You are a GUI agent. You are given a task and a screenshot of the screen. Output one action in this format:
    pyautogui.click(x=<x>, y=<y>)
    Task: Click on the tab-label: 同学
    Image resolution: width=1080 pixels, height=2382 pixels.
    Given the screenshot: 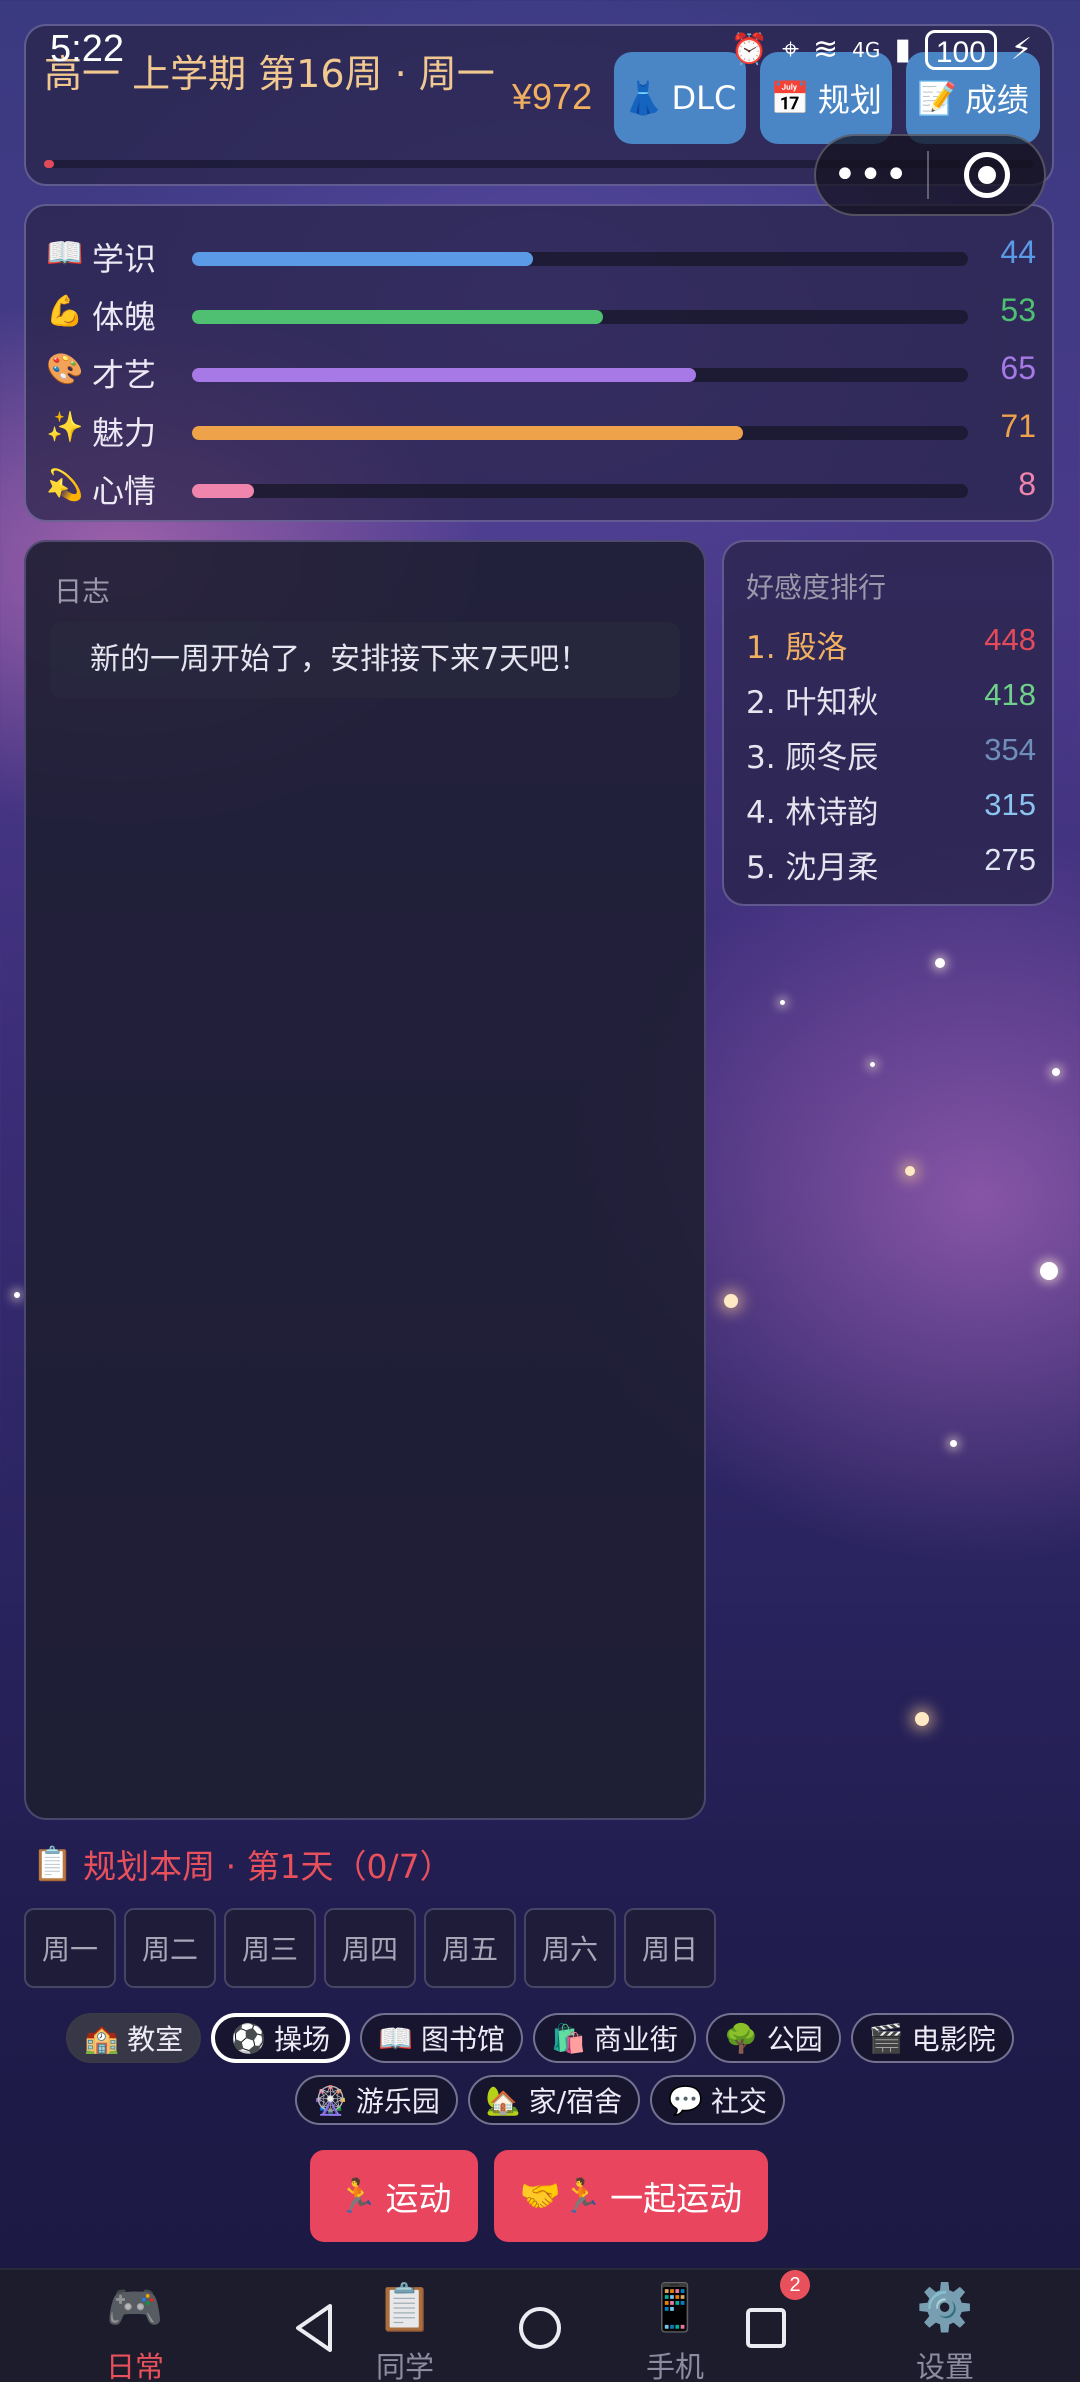 What is the action you would take?
    pyautogui.click(x=404, y=2366)
    